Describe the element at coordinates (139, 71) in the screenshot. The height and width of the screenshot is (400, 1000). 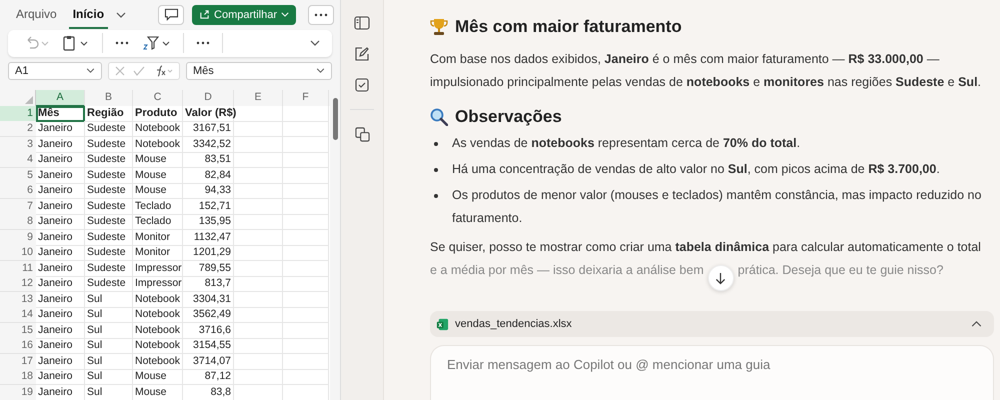
I see `check-icon` at that location.